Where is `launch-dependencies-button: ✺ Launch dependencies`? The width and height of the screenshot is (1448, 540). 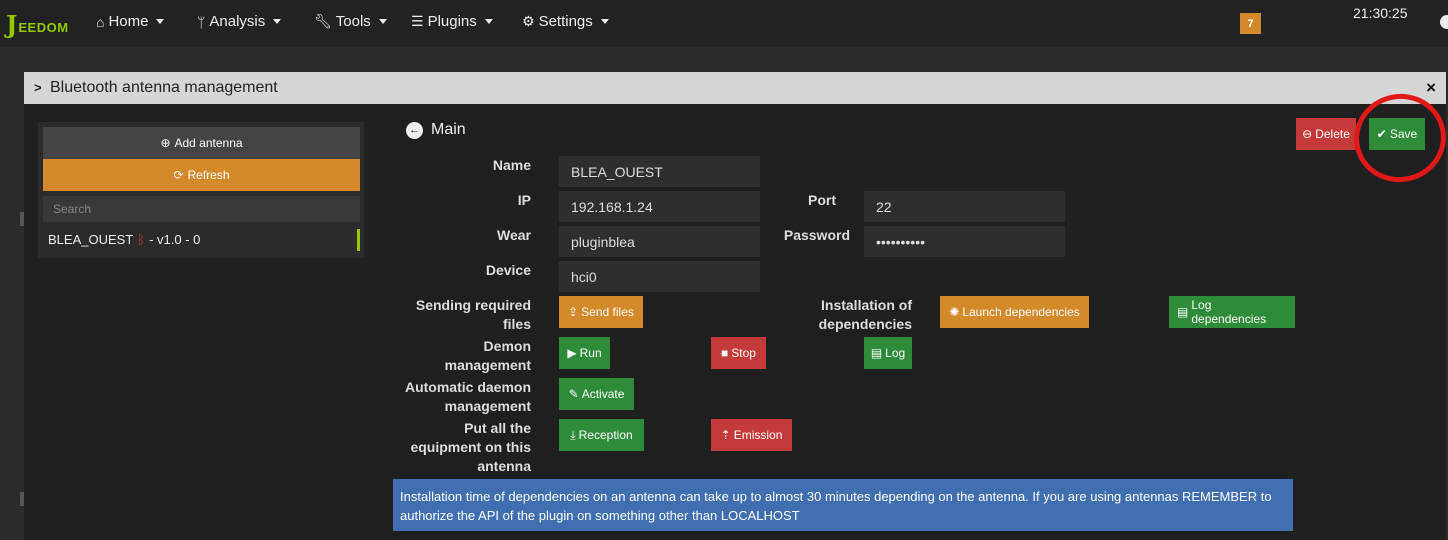 launch-dependencies-button: ✺ Launch dependencies is located at coordinates (1014, 312).